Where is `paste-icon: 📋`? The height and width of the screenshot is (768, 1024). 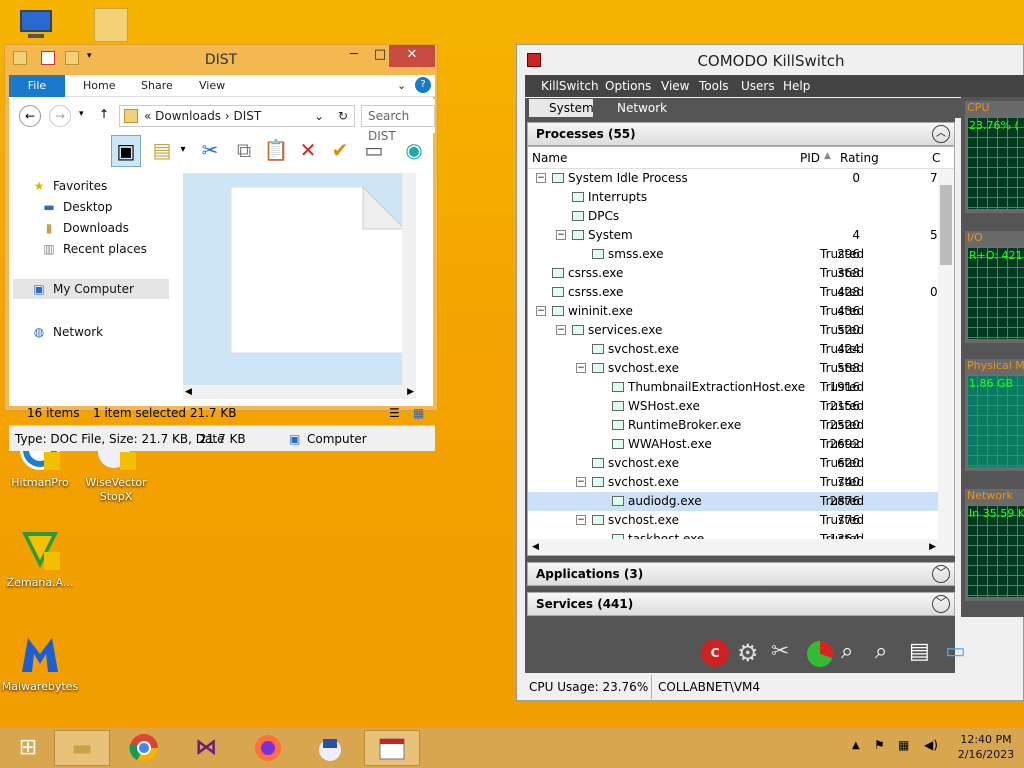 paste-icon: 📋 is located at coordinates (276, 151).